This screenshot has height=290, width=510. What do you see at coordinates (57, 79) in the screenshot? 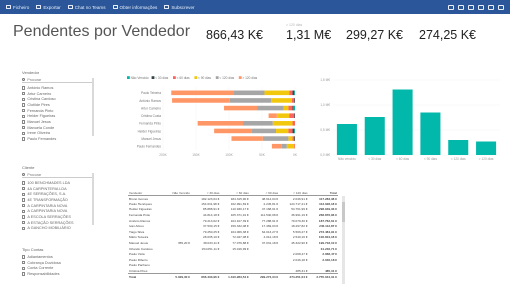
I see `vendedor-search-input` at bounding box center [57, 79].